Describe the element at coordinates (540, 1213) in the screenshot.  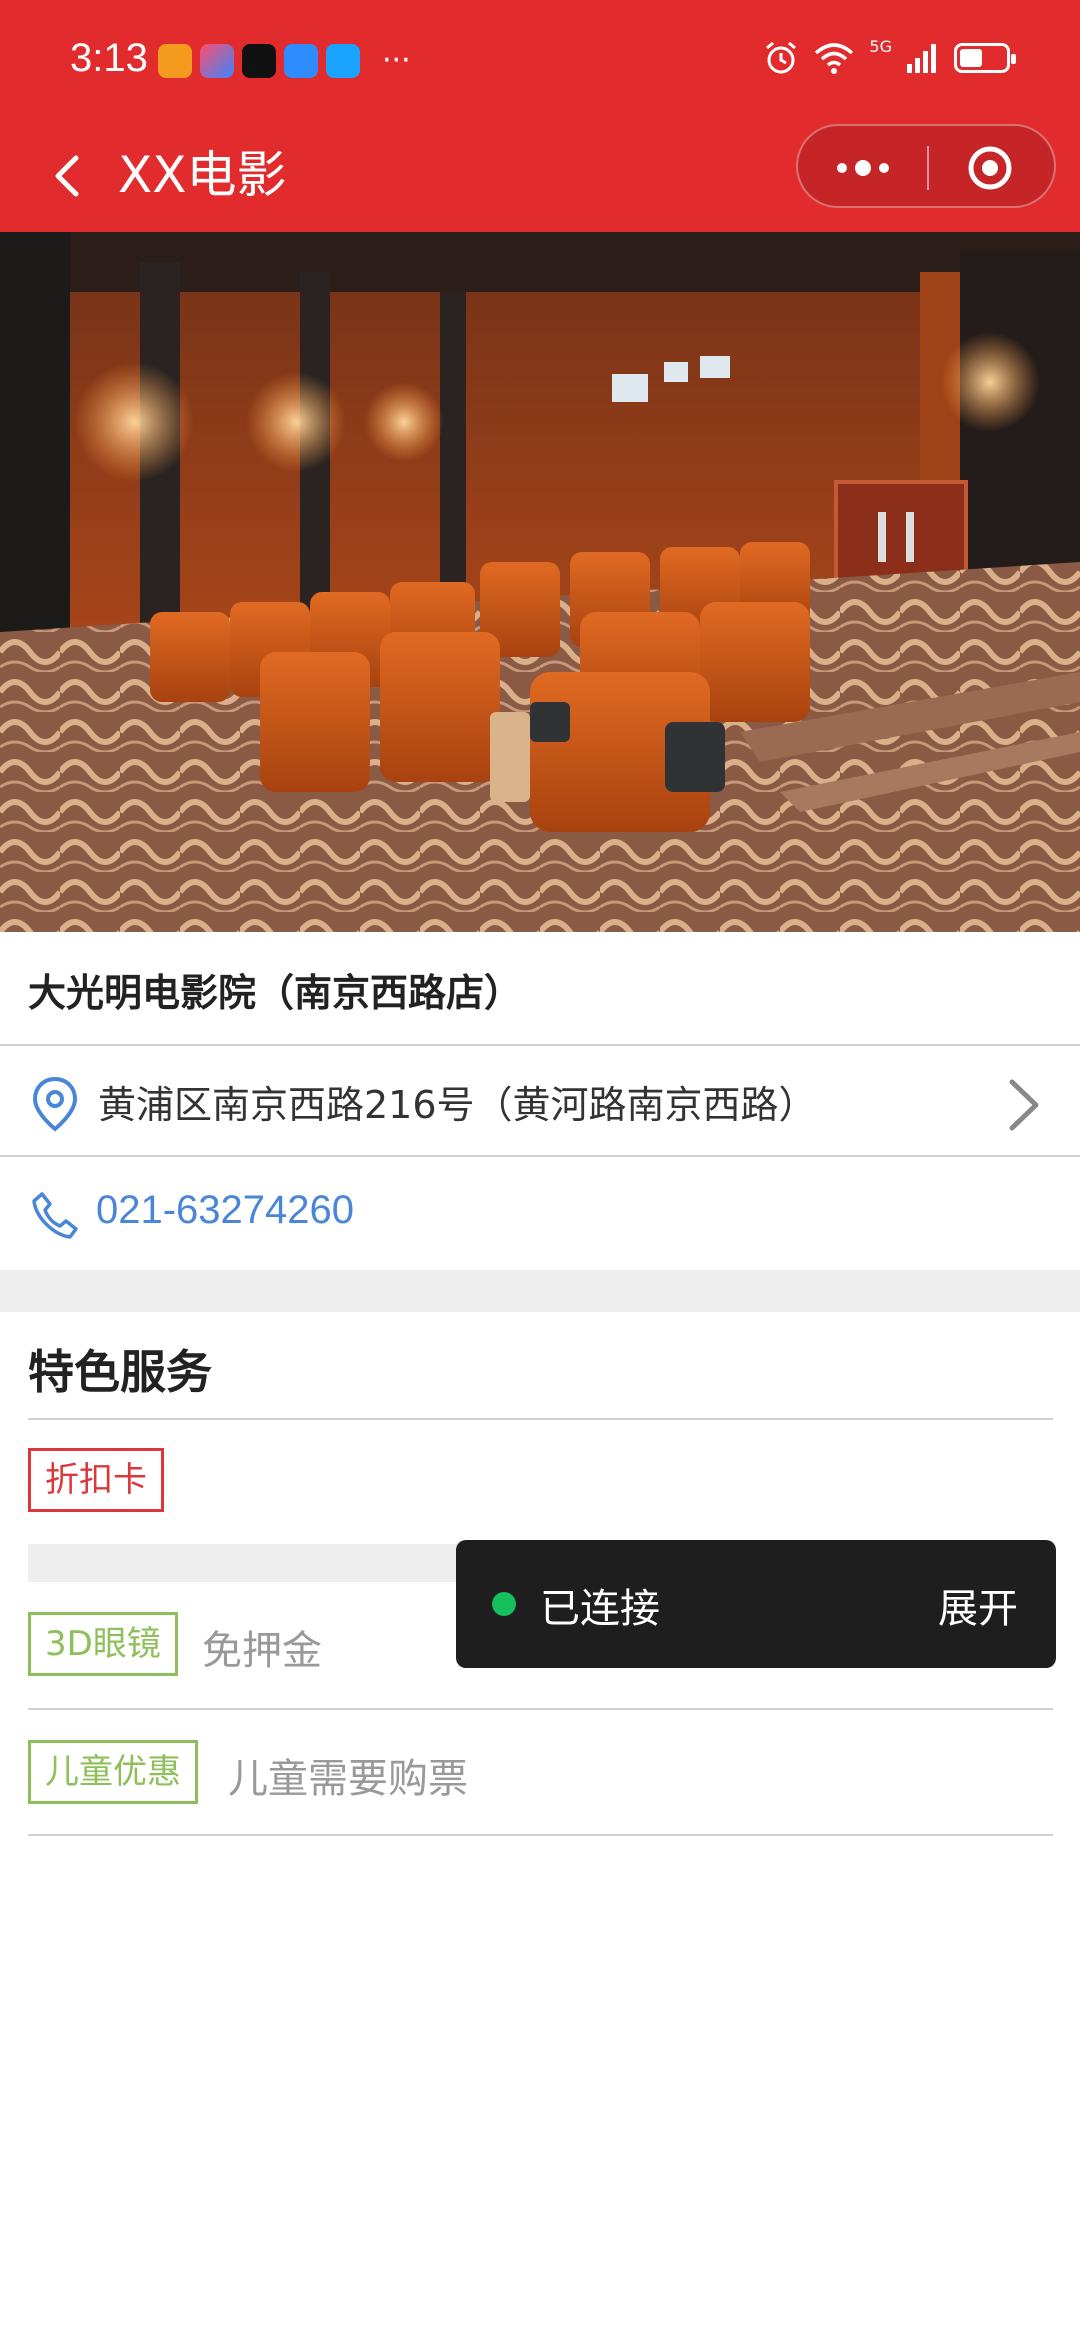
I see `phone-row: 021-63274260` at that location.